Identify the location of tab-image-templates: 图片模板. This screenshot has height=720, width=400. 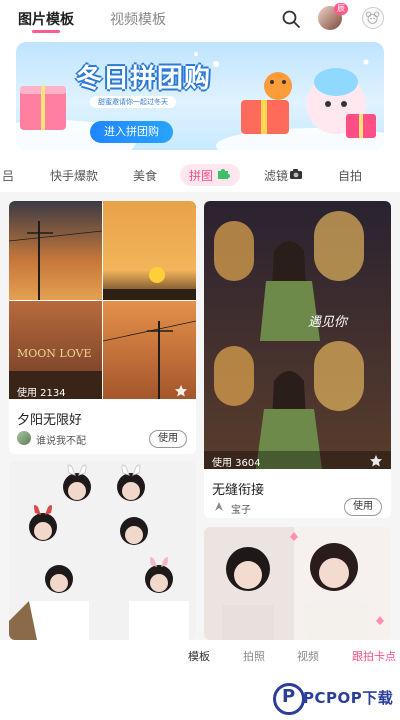
(46, 21).